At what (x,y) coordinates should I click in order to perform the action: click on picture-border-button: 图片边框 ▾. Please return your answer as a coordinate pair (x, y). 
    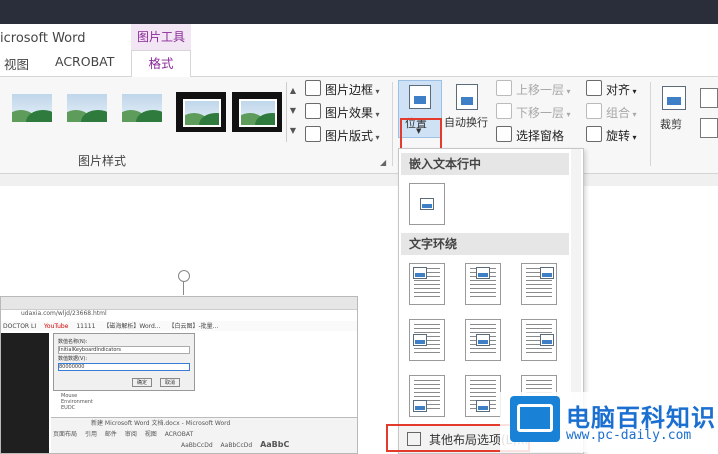
    Looking at the image, I should click on (342, 90).